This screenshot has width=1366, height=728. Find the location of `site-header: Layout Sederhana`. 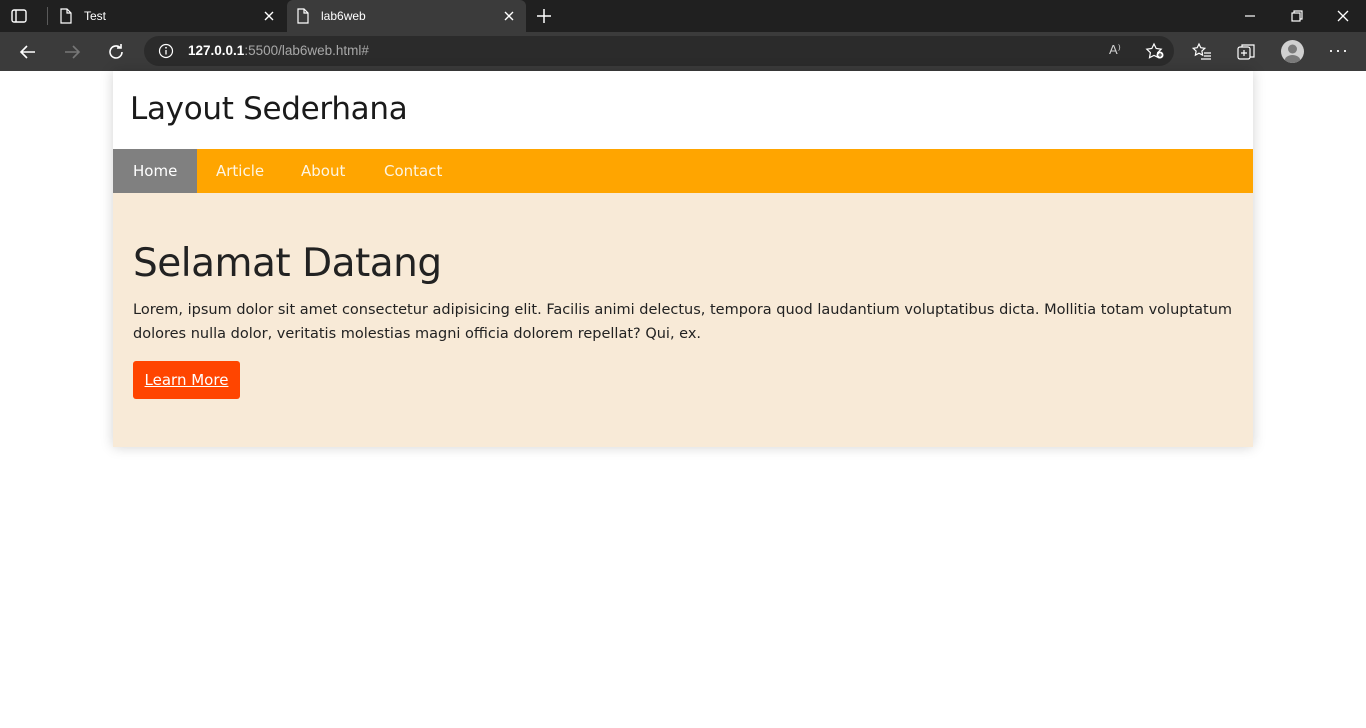

site-header: Layout Sederhana is located at coordinates (683, 110).